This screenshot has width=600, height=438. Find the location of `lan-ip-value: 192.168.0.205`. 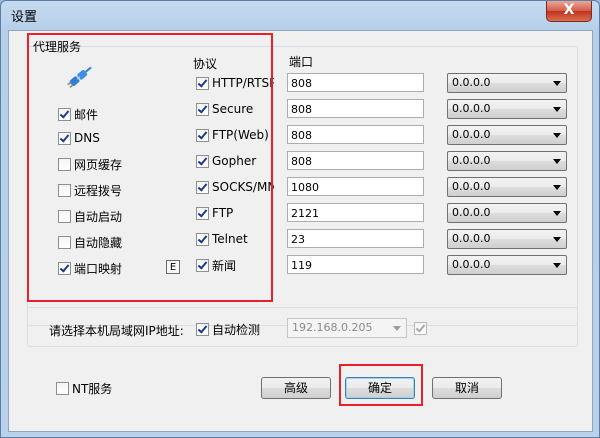

lan-ip-value: 192.168.0.205 is located at coordinates (332, 327).